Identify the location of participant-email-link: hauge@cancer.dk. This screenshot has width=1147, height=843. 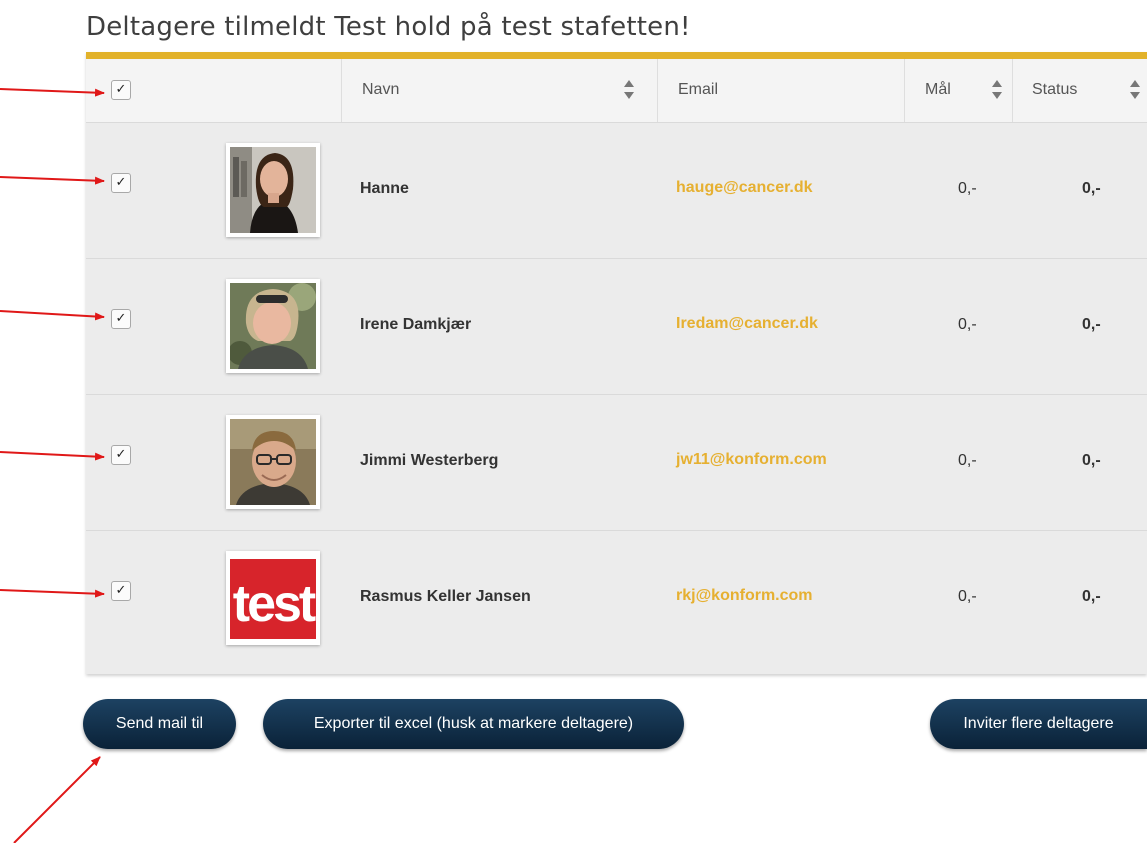
(744, 188).